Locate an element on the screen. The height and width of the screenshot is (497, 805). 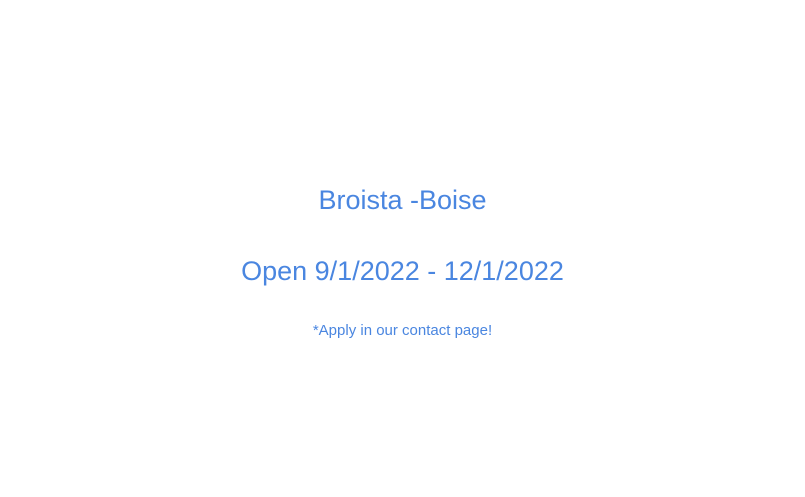
open-dates: Open 9/1/2022 - 12/1/2022 is located at coordinates (402, 271).